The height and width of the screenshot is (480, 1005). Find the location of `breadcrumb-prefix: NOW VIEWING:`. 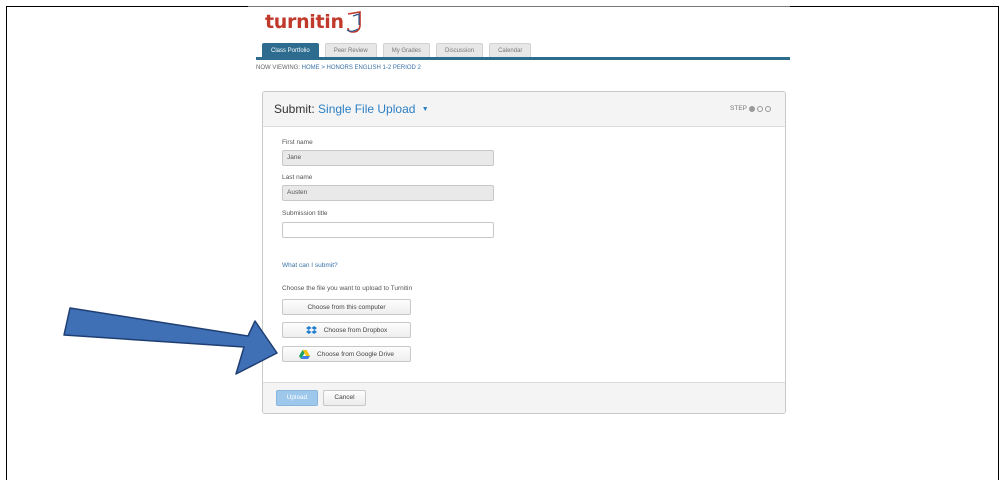

breadcrumb-prefix: NOW VIEWING: is located at coordinates (278, 68).